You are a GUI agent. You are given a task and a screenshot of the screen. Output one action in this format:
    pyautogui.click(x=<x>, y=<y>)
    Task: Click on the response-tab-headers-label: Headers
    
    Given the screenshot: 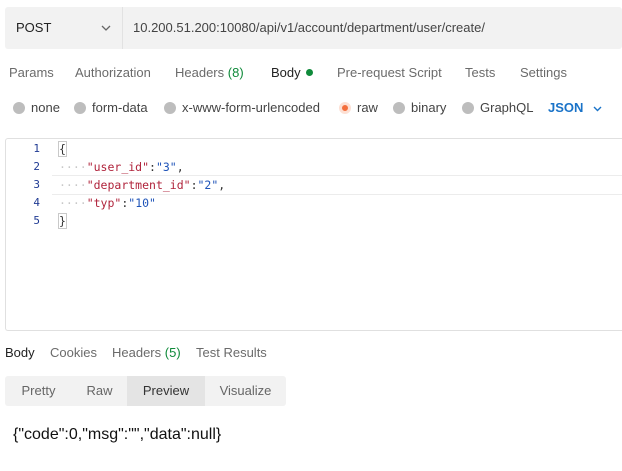 What is the action you would take?
    pyautogui.click(x=137, y=352)
    